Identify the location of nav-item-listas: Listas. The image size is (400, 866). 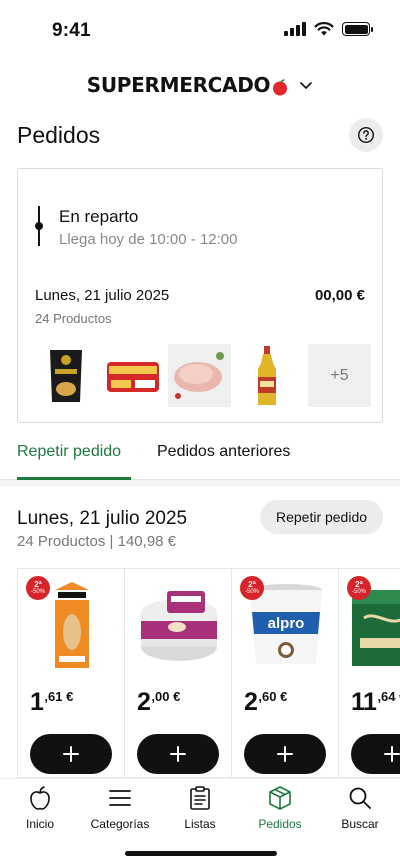
(200, 808).